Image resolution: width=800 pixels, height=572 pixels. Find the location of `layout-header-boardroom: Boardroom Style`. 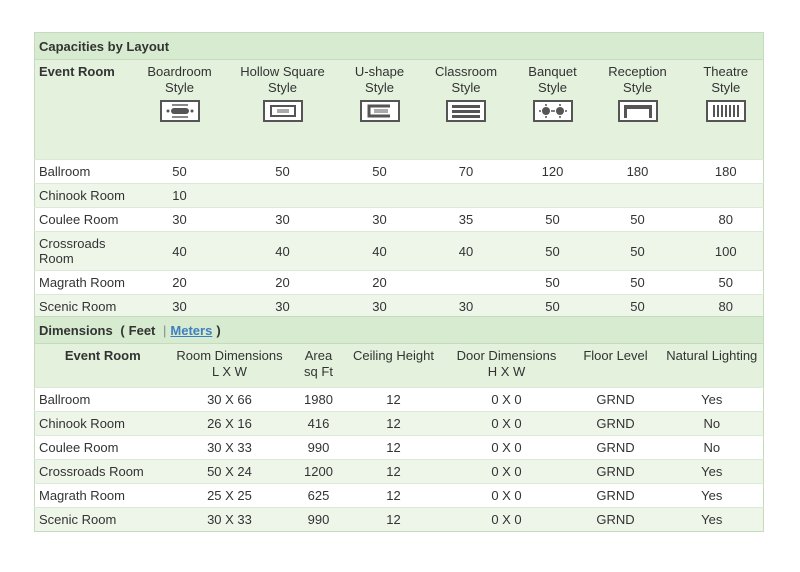

layout-header-boardroom: Boardroom Style is located at coordinates (179, 109).